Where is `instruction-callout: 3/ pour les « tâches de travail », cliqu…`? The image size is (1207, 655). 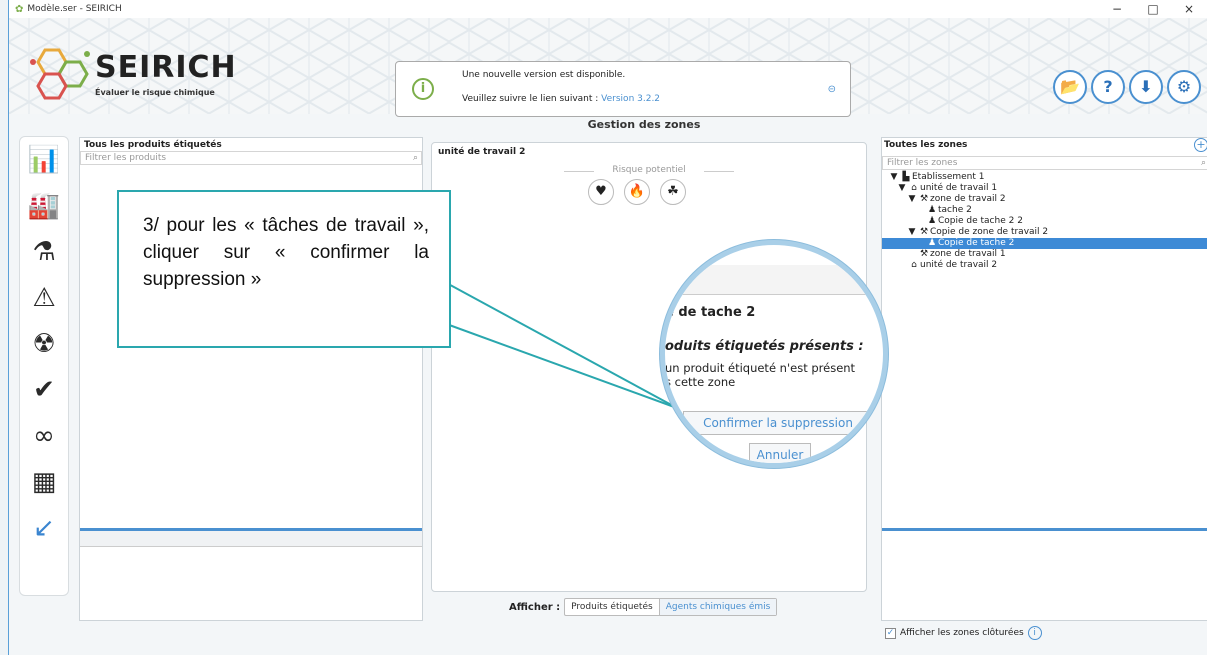 instruction-callout: 3/ pour les « tâches de travail », cliqu… is located at coordinates (284, 269).